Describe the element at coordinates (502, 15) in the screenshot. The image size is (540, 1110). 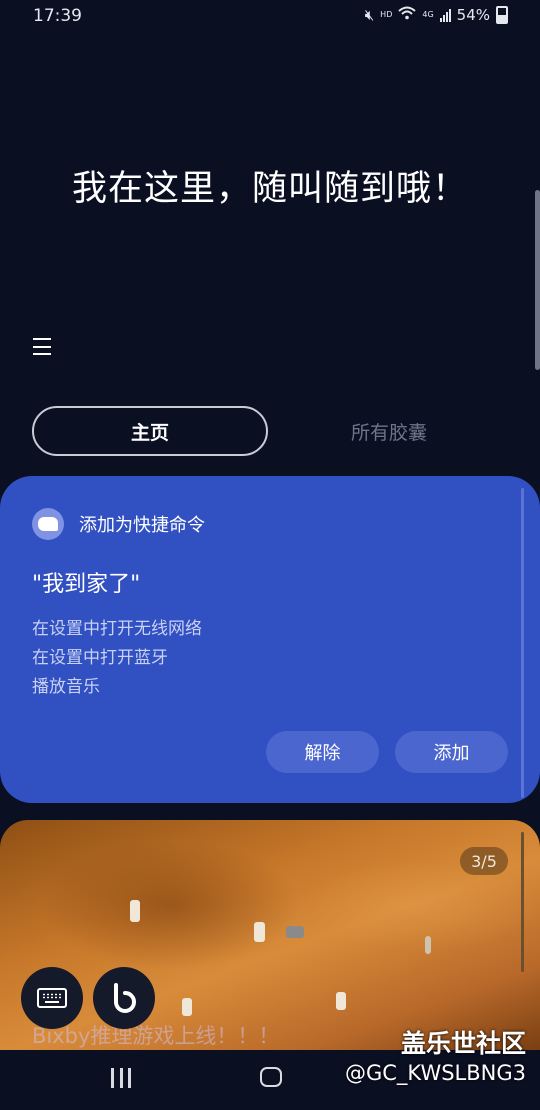
I see `battery-icon` at that location.